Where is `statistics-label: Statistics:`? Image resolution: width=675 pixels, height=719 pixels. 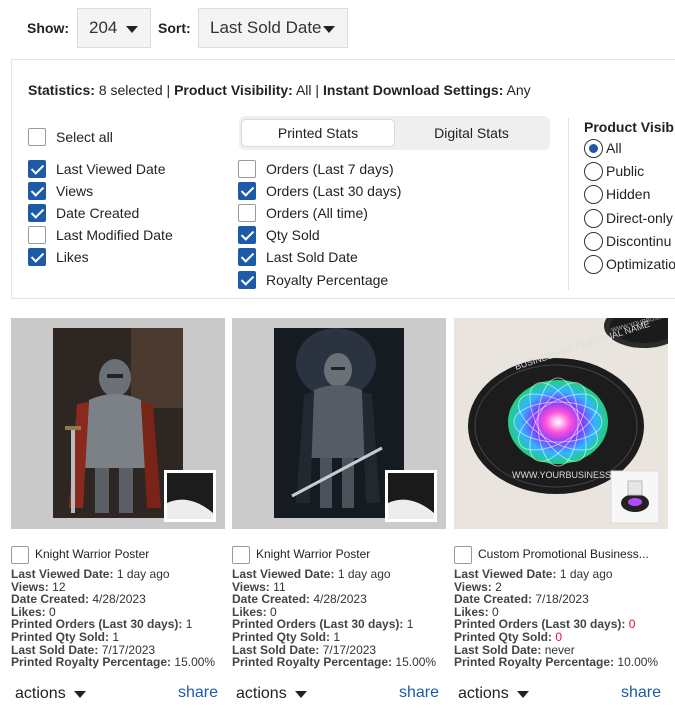
statistics-label: Statistics: is located at coordinates (61, 90).